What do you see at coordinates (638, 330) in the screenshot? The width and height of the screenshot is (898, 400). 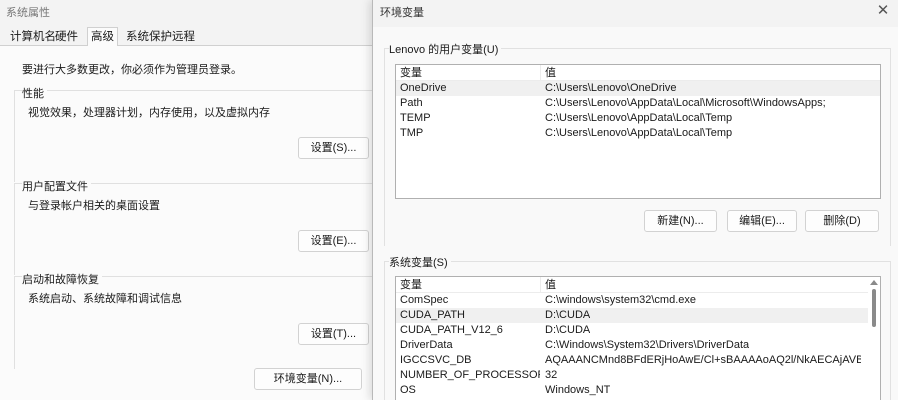 I see `table-row: CUDA_PATH_V12_6 D:\CUDA` at bounding box center [638, 330].